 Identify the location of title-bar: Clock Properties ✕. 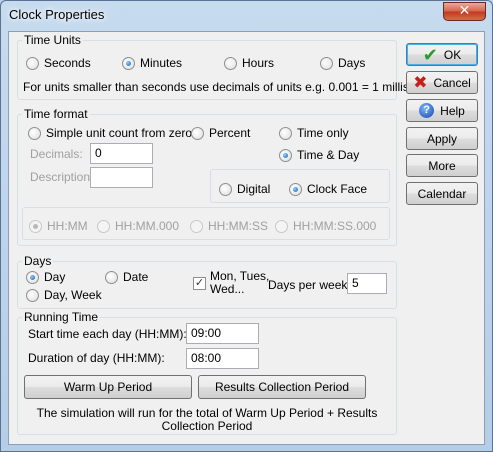
(246, 16).